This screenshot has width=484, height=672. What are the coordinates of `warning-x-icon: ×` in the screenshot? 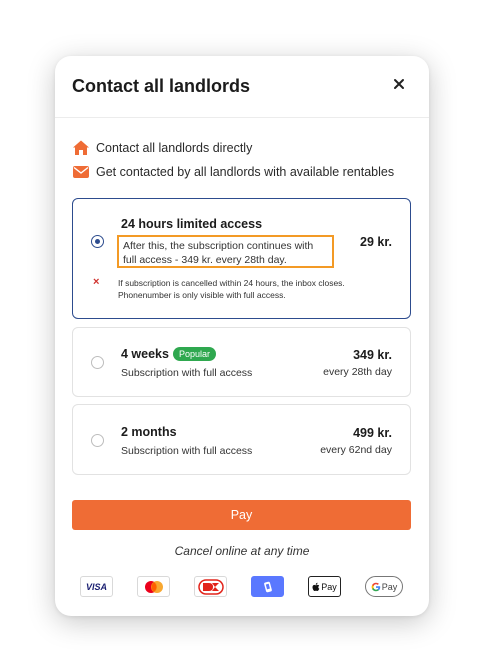 It's located at (96, 282).